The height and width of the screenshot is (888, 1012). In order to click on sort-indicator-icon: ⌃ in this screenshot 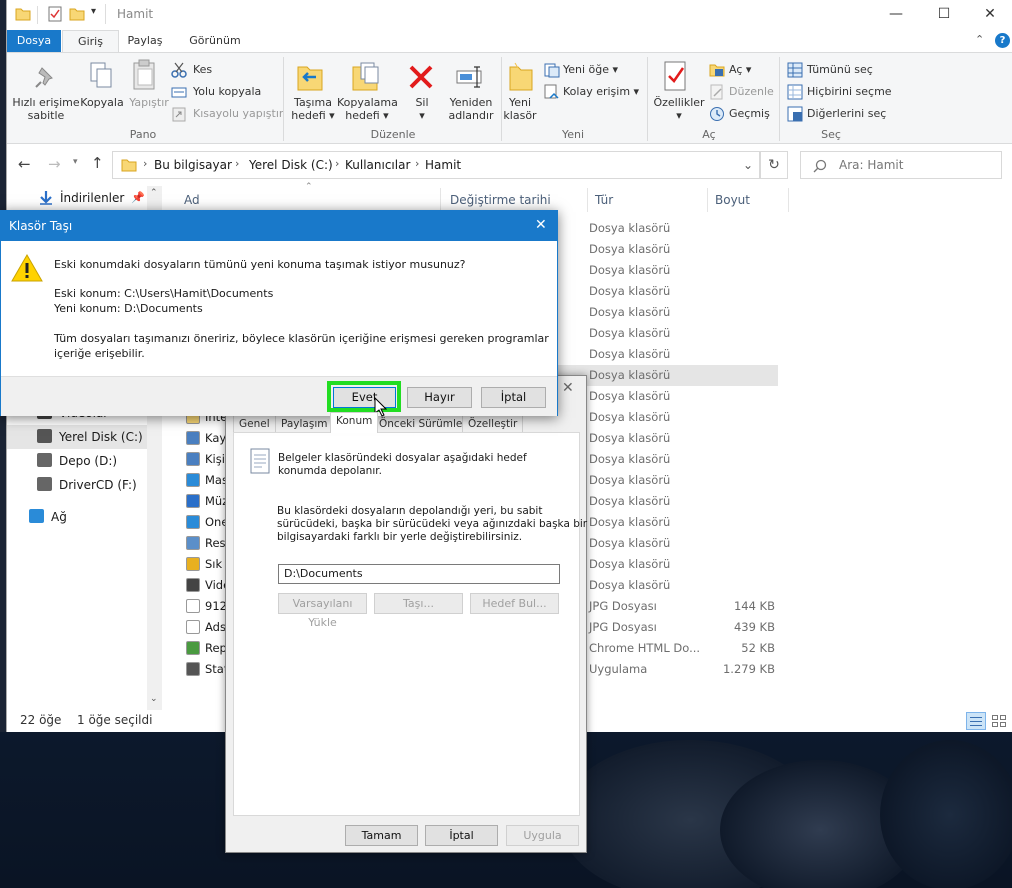, I will do `click(309, 187)`.